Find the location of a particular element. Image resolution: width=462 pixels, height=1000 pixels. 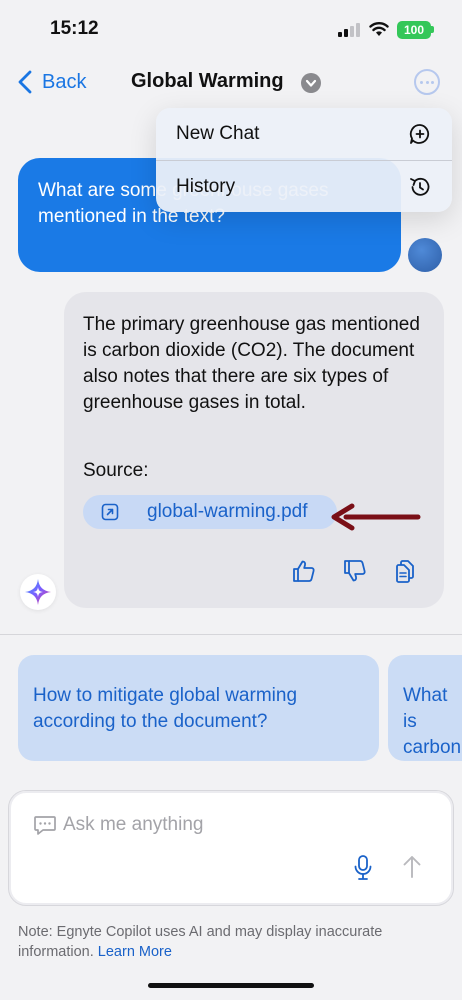

status-time: 15:12 is located at coordinates (74, 28).